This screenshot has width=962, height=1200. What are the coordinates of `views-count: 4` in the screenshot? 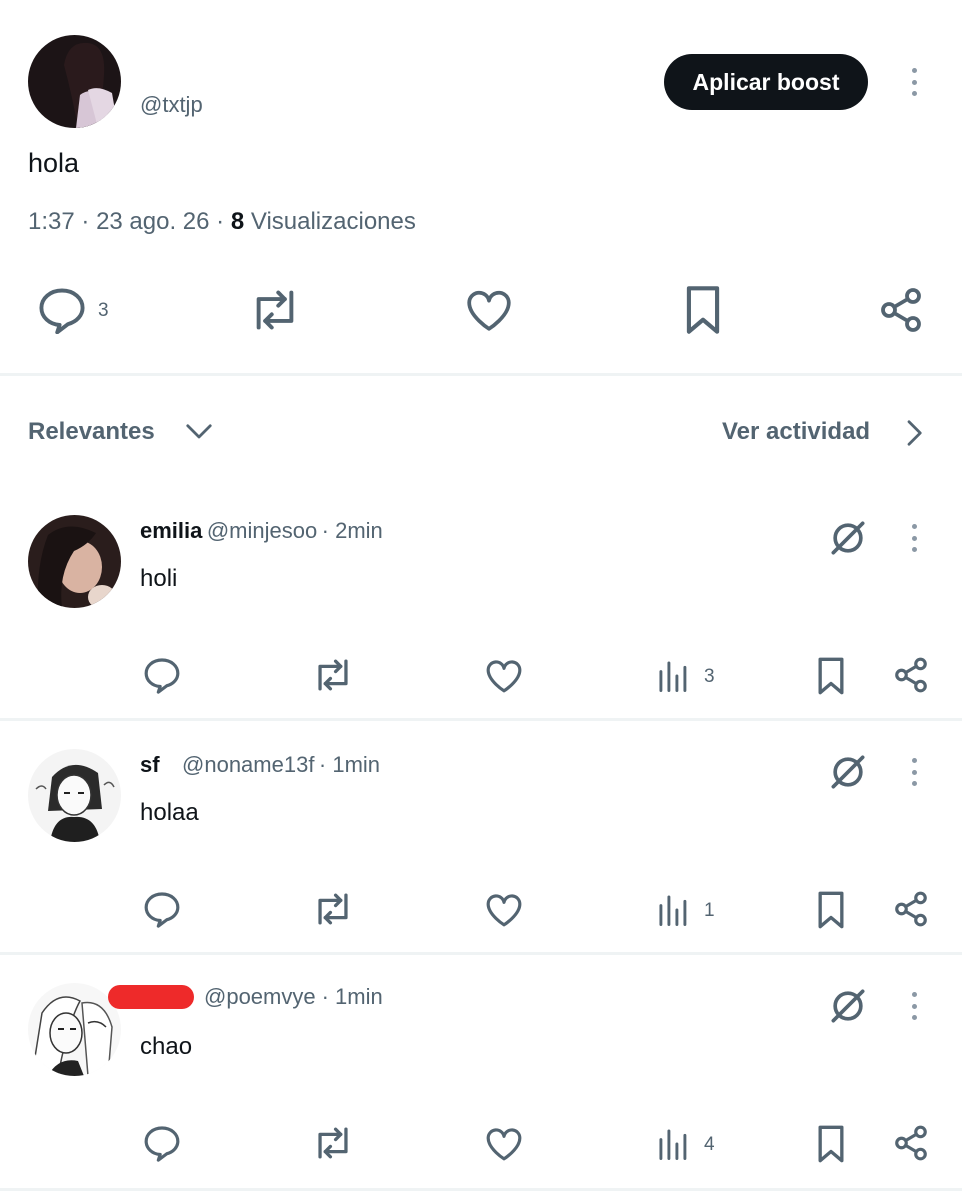 It's located at (709, 1144).